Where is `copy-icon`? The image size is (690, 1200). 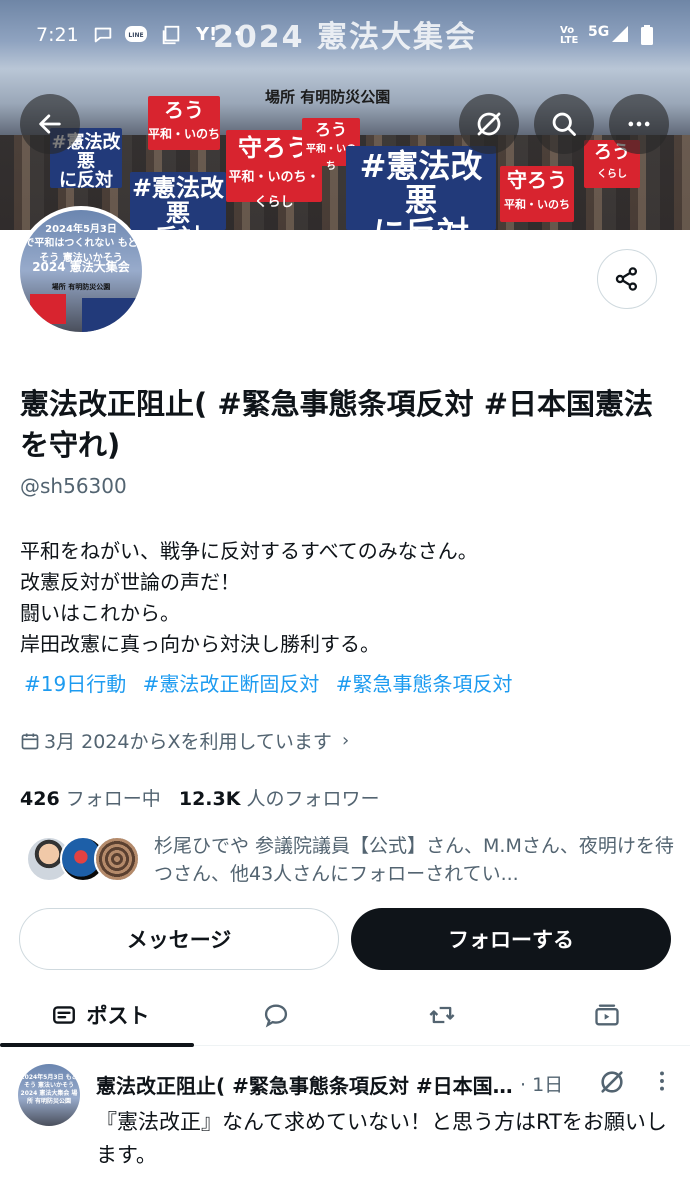 copy-icon is located at coordinates (171, 37).